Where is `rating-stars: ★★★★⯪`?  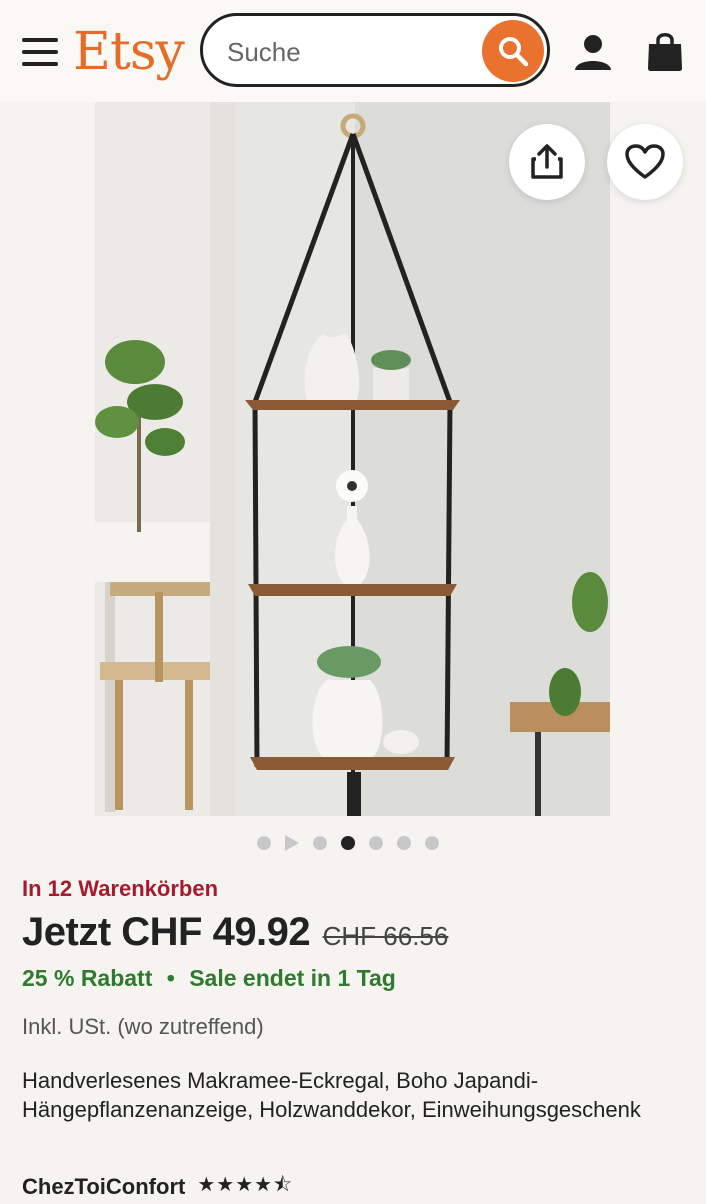 rating-stars: ★★★★⯪ is located at coordinates (245, 1185).